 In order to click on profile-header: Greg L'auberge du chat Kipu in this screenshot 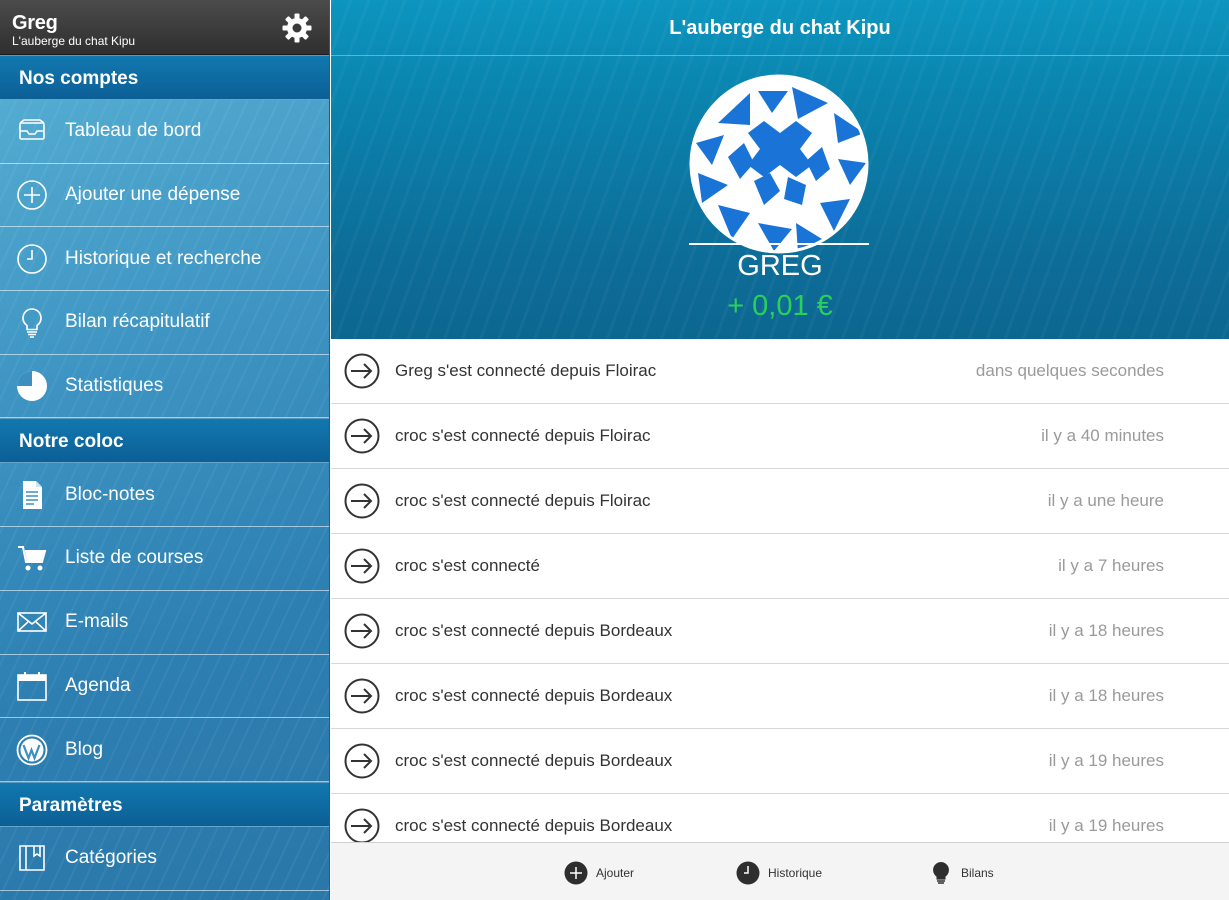, I will do `click(164, 27)`.